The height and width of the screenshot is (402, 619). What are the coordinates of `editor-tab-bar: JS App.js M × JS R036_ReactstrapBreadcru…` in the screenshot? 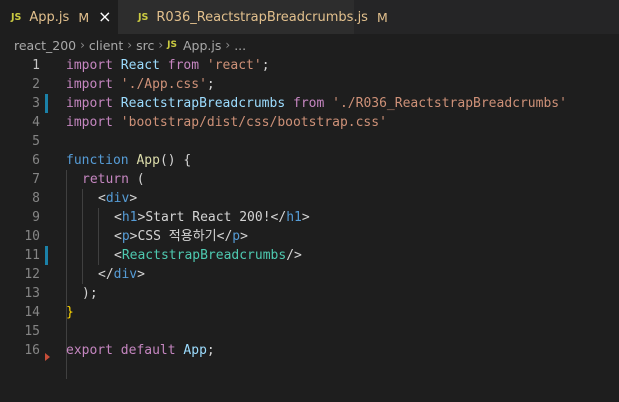 It's located at (309, 17).